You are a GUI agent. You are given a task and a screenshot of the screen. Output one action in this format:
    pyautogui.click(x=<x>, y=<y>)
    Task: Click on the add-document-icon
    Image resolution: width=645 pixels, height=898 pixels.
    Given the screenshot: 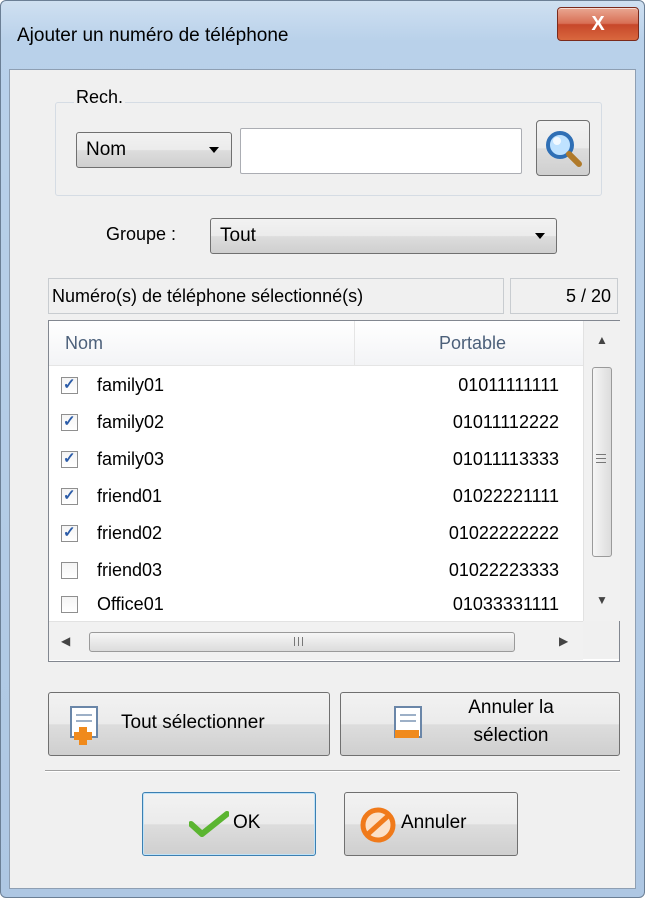 What is the action you would take?
    pyautogui.click(x=84, y=725)
    